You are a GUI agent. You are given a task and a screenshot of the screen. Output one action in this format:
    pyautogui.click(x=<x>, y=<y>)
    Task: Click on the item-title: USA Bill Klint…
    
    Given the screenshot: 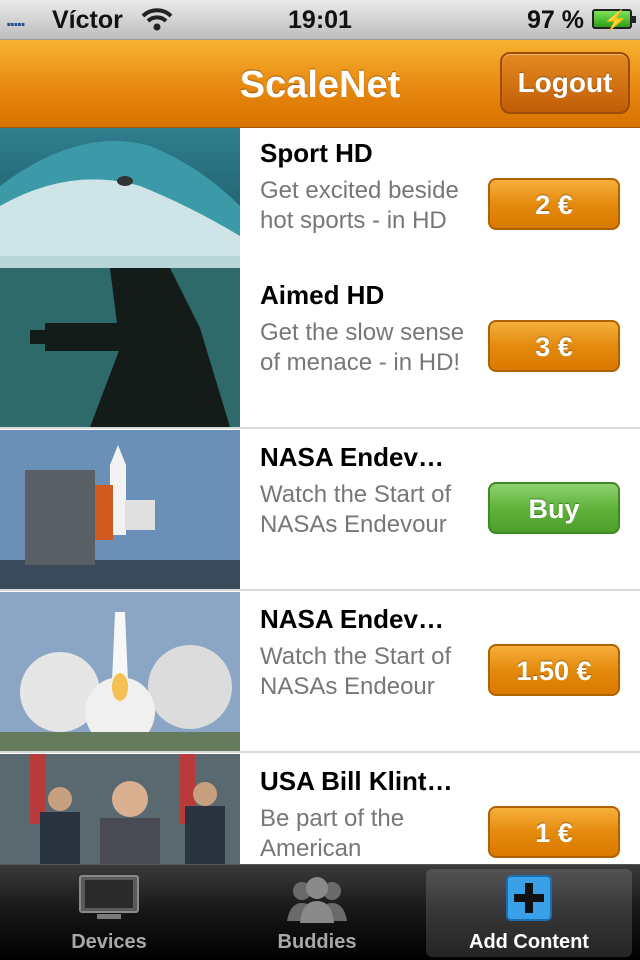 What is the action you would take?
    pyautogui.click(x=356, y=781)
    